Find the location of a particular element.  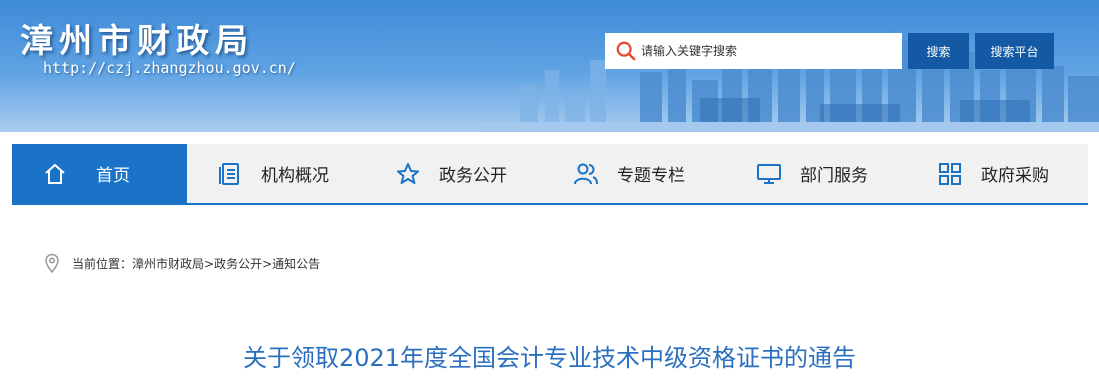

nav-item-label: 机构概况 is located at coordinates (295, 176).